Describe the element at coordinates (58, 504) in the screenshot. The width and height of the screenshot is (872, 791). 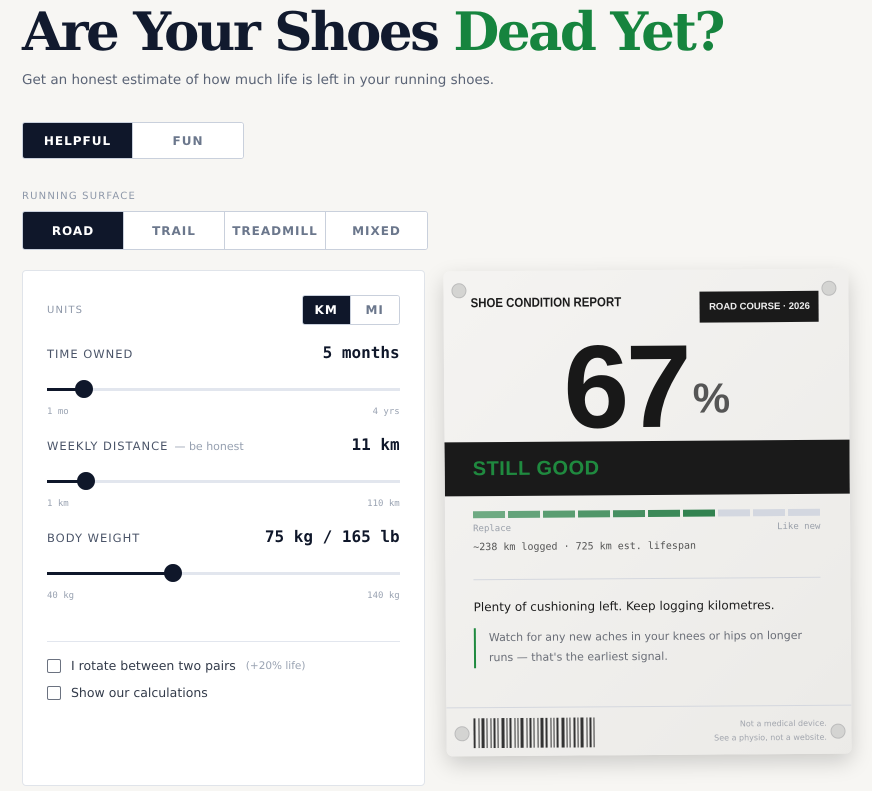
I see `range-min: 1 km` at that location.